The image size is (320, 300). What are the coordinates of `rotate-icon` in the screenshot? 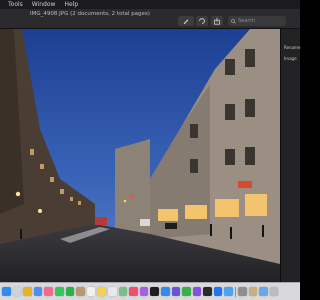 It's located at (202, 21).